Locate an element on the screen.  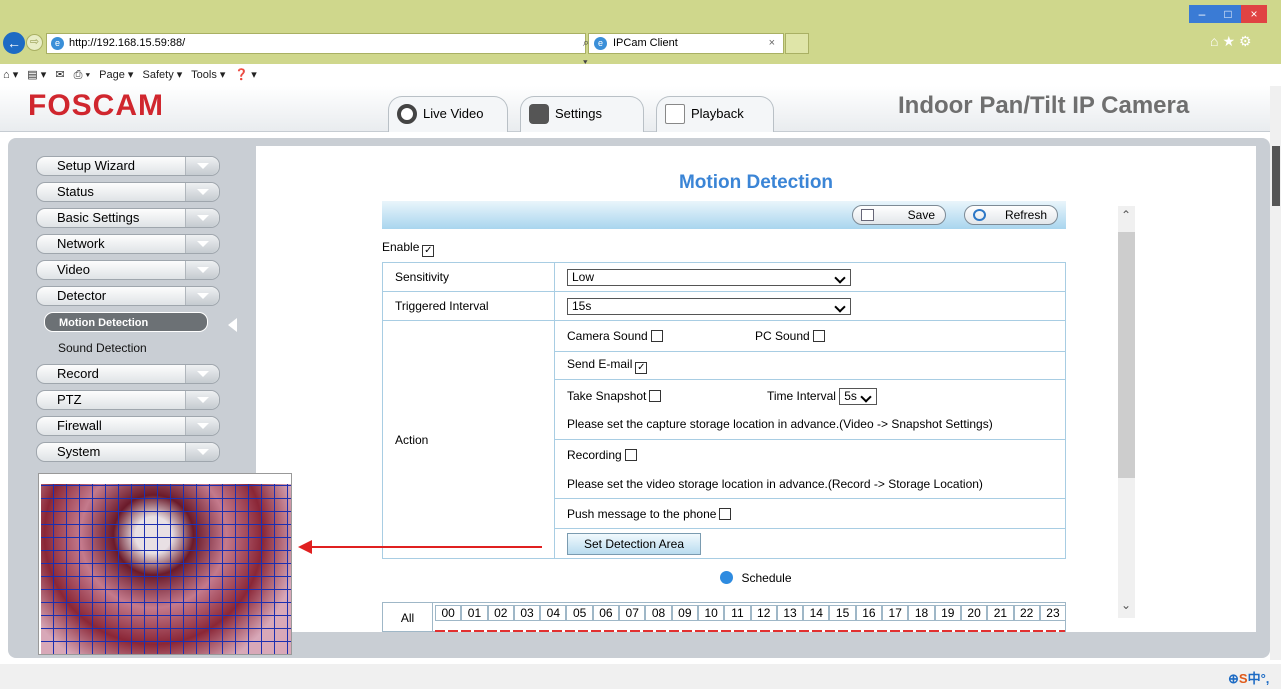
back-button: ← is located at coordinates (14, 43).